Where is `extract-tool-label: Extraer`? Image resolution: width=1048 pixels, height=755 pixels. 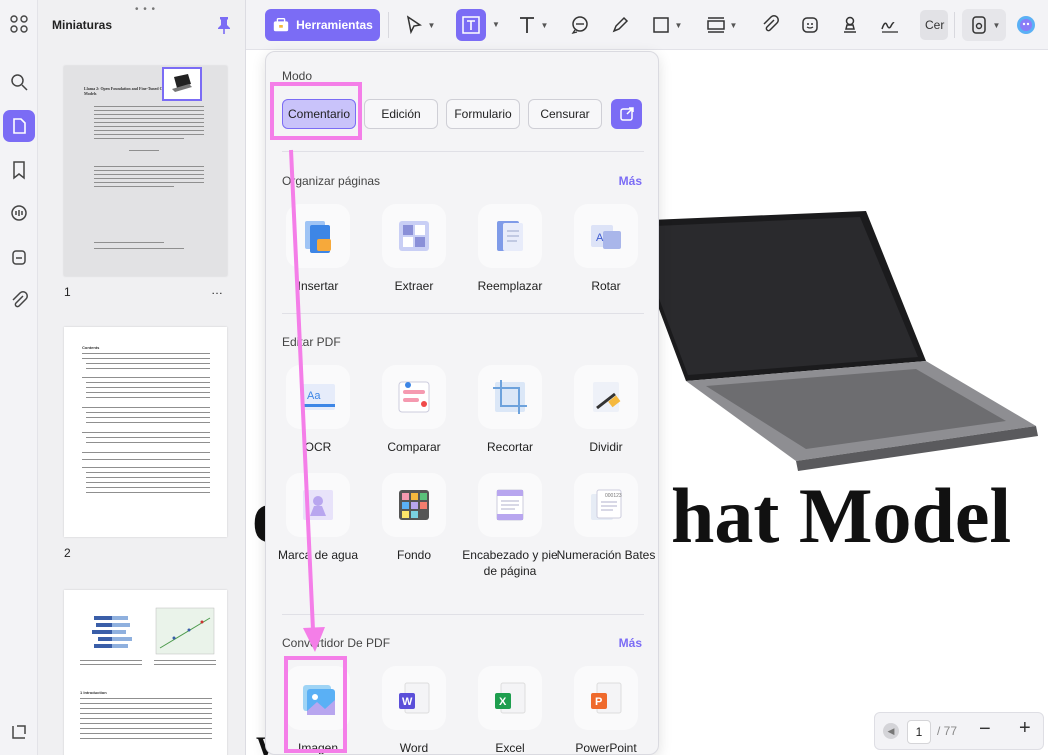
extract-tool-label: Extraer is located at coordinates (414, 286).